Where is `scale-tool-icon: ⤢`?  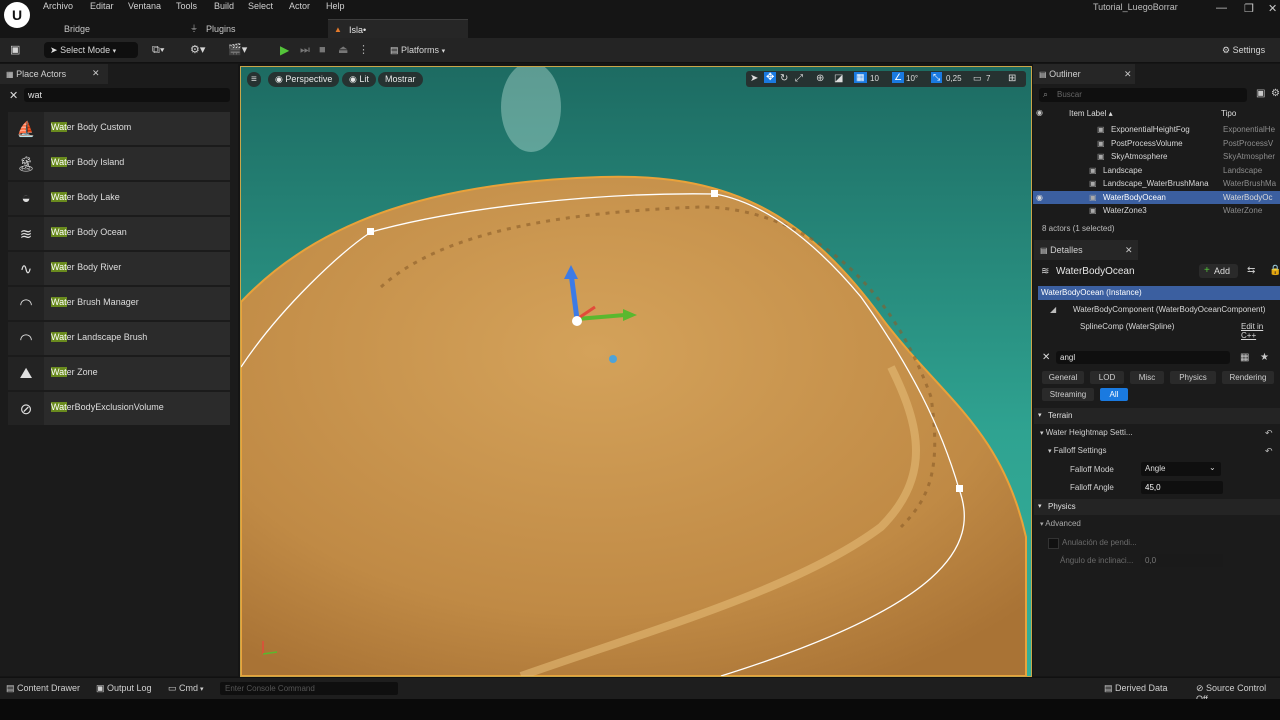
scale-tool-icon: ⤢ is located at coordinates (799, 78).